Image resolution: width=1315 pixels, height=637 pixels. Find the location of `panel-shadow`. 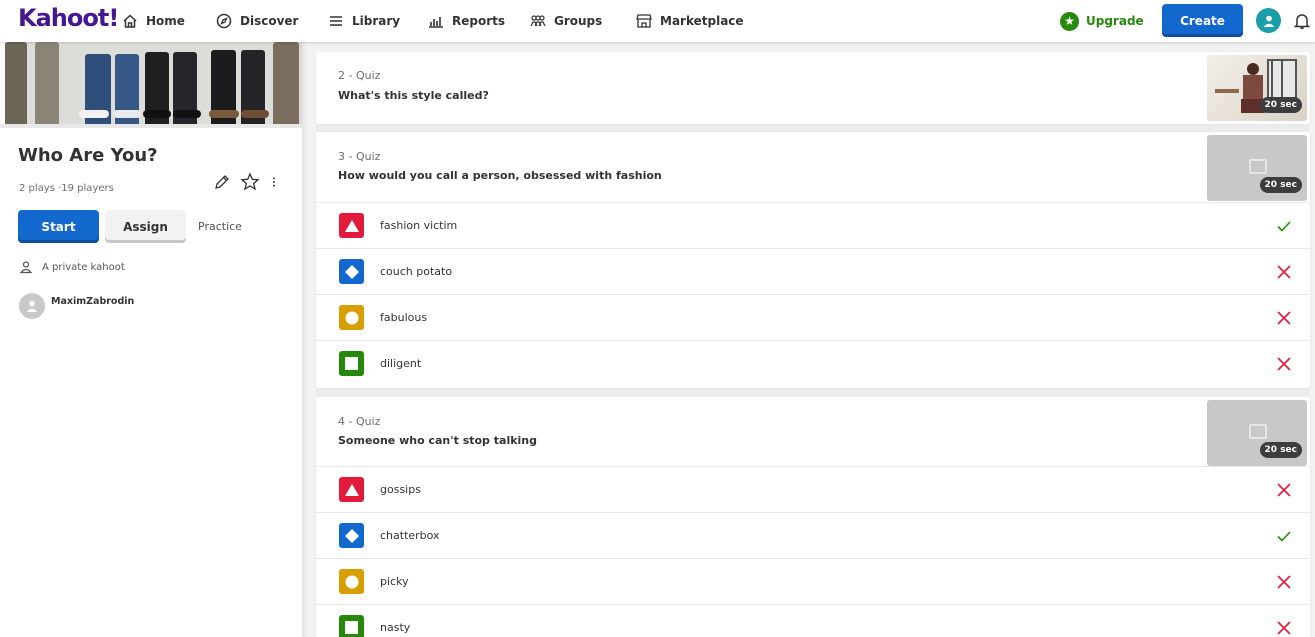

panel-shadow is located at coordinates (305, 339).